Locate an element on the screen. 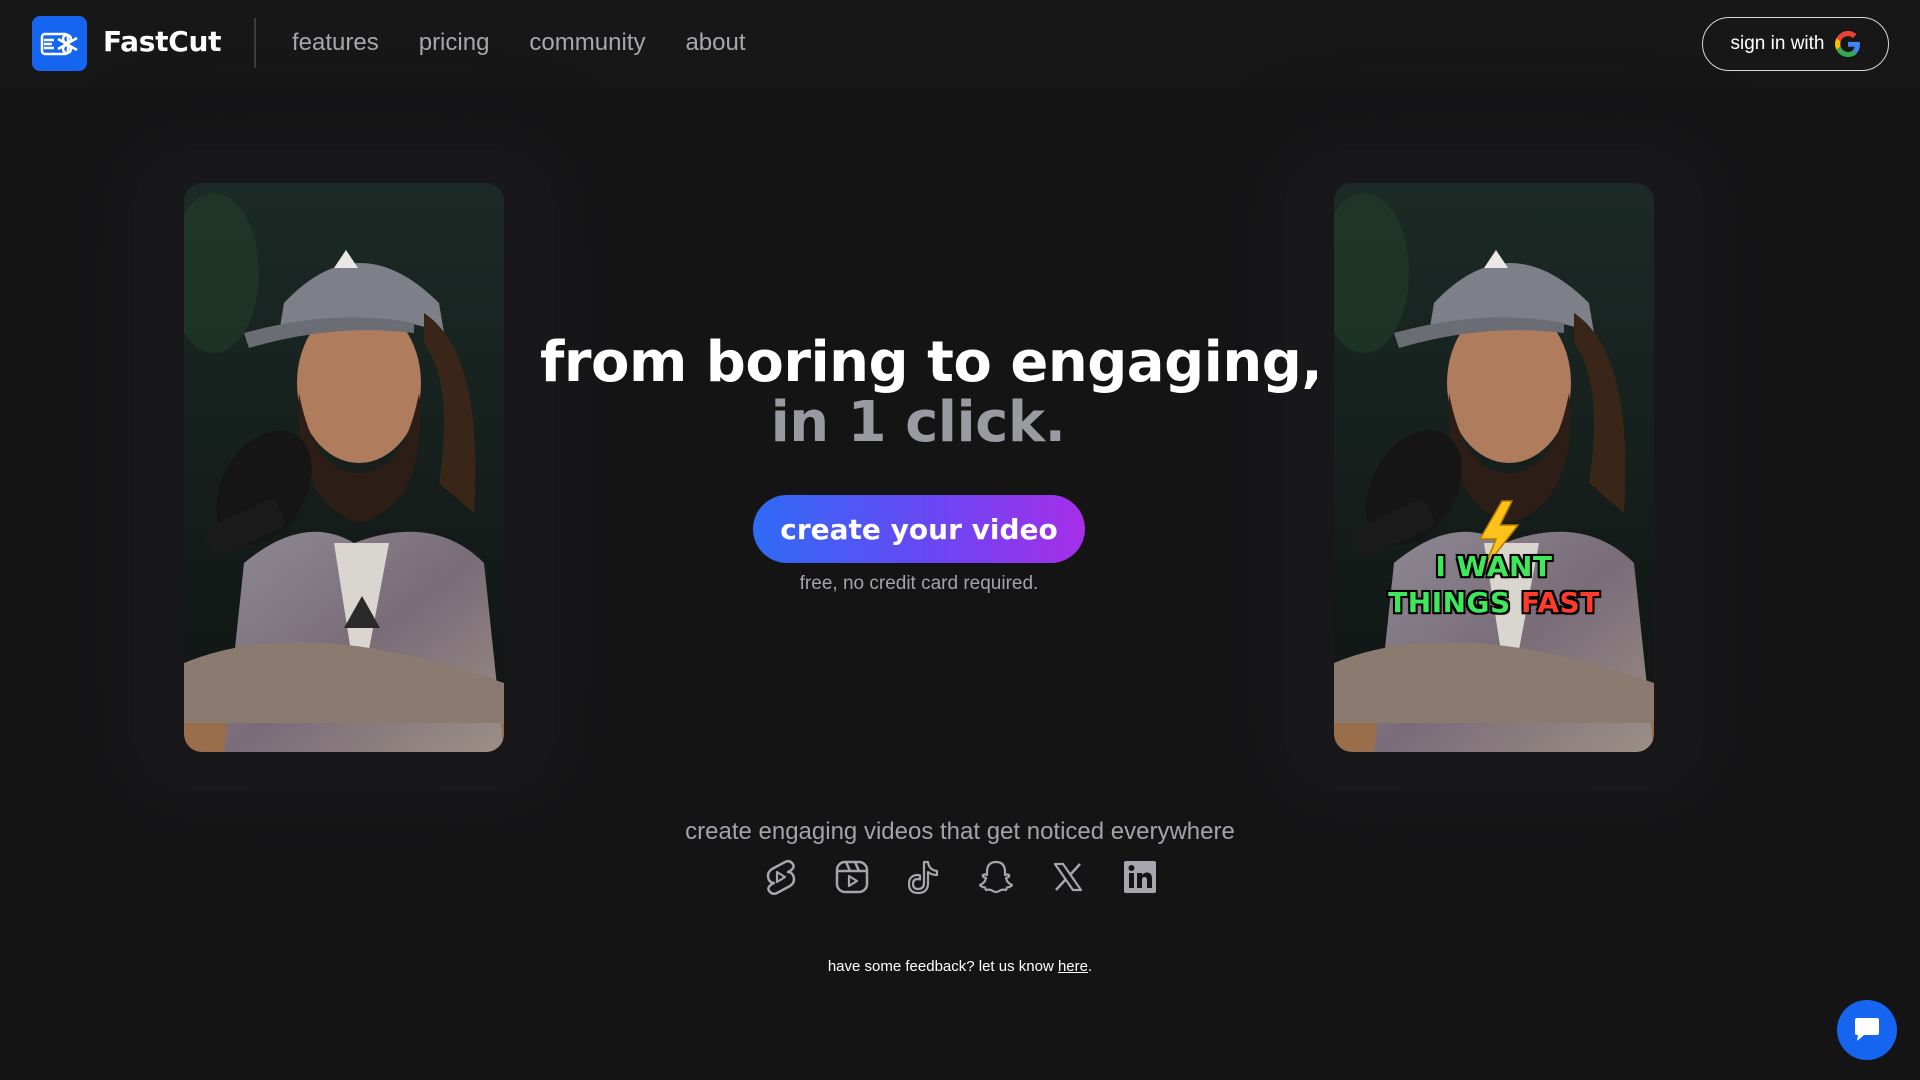 Image resolution: width=1920 pixels, height=1080 pixels. feedback-text: have some feedback? let us know here. is located at coordinates (960, 966).